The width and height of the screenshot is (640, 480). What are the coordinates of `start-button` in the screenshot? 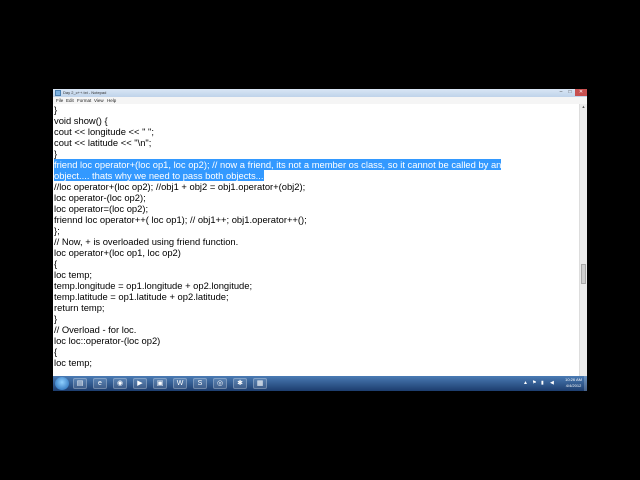 It's located at (62, 383).